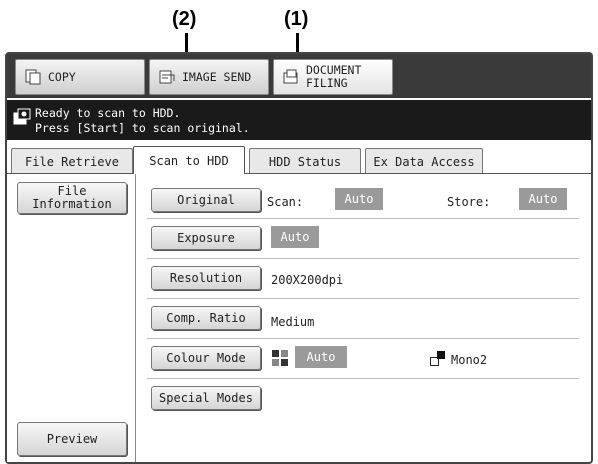  What do you see at coordinates (142, 128) in the screenshot?
I see `status-line-2: Press [Start] to scan original.` at bounding box center [142, 128].